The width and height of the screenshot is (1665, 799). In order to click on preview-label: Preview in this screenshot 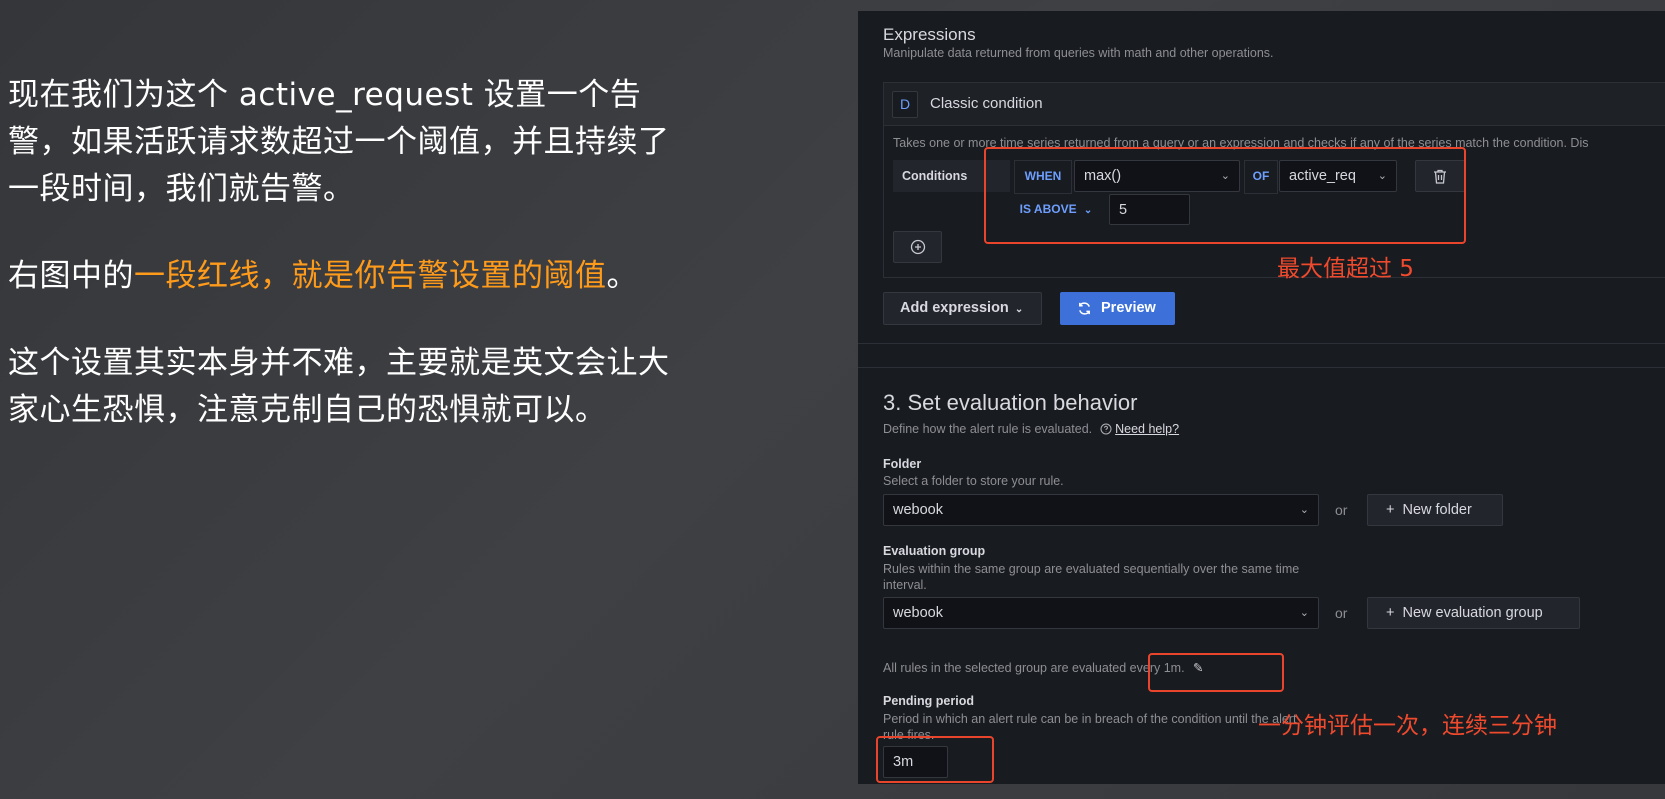, I will do `click(1128, 308)`.